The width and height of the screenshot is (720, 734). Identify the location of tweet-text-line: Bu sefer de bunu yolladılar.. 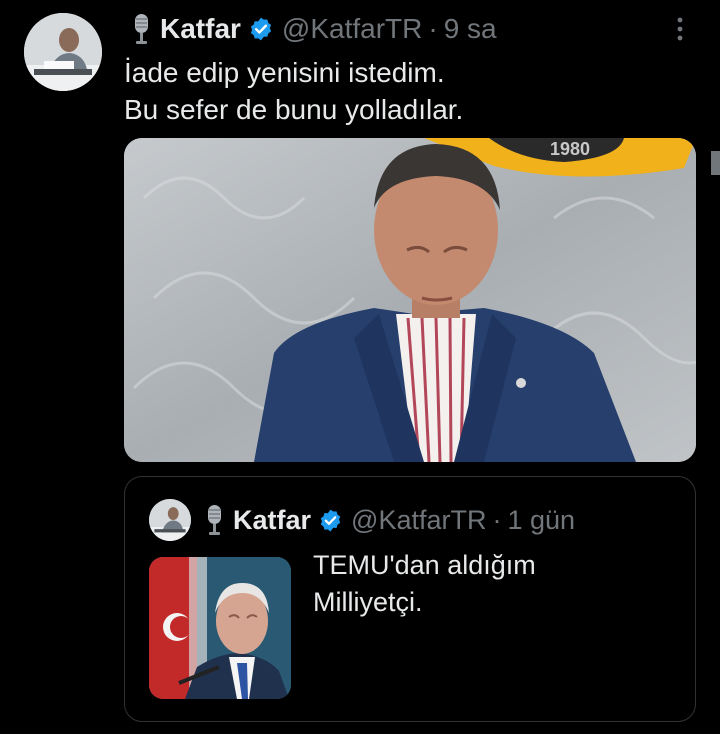
(294, 109).